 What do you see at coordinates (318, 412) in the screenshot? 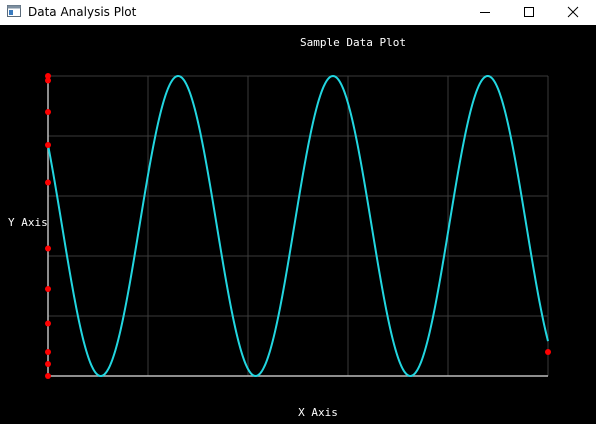
I see `x-axis-label: X Axis` at bounding box center [318, 412].